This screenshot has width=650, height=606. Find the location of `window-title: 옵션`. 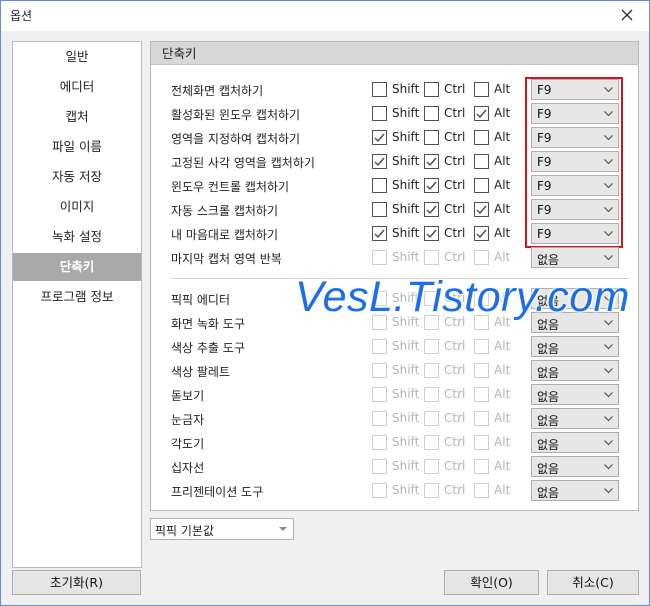

window-title: 옵션 is located at coordinates (21, 16).